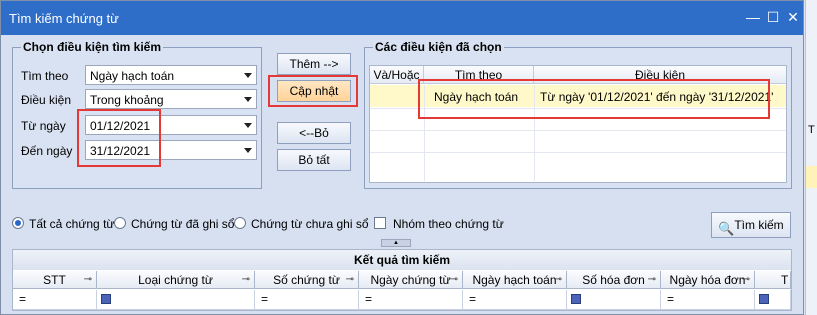  Describe the element at coordinates (314, 64) in the screenshot. I see `add-condition-button: Thêm -->` at that location.